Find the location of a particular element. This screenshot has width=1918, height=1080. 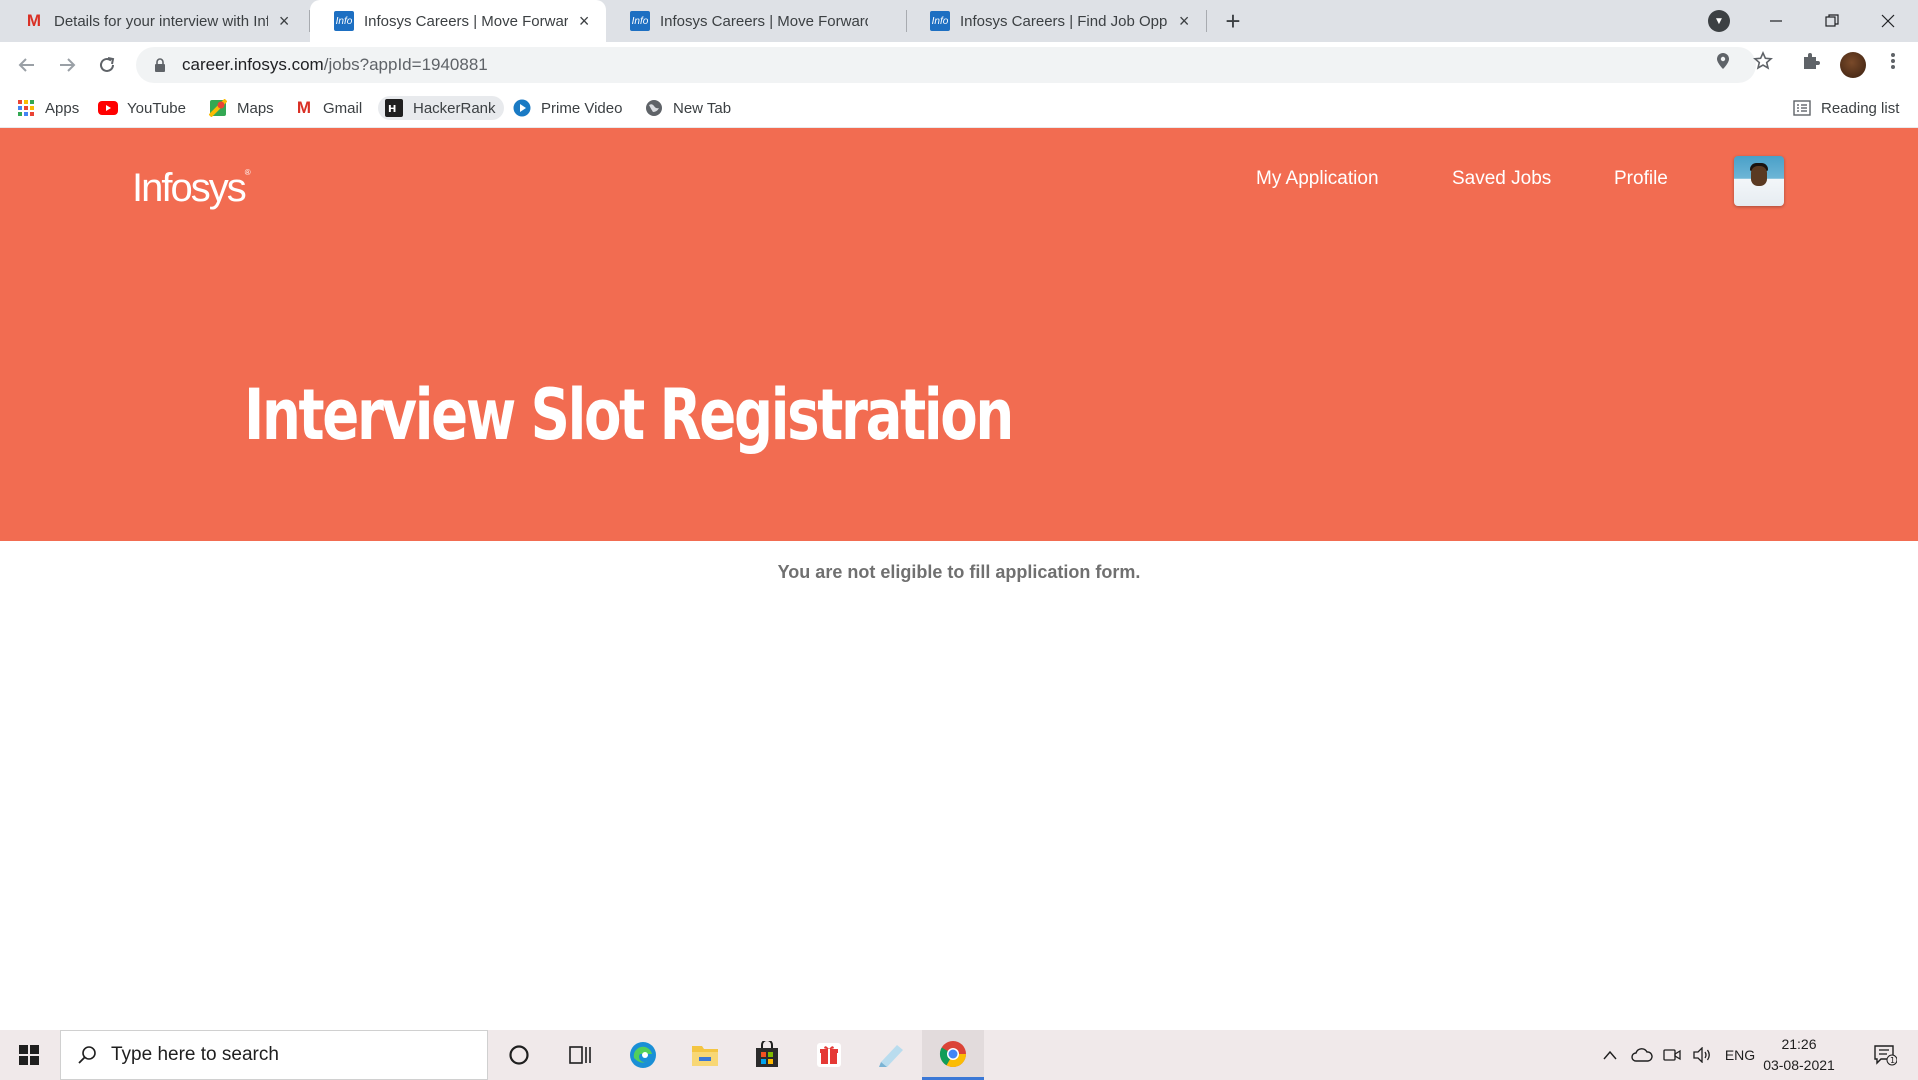

bookmark-hackerrank: H HackerRank is located at coordinates (441, 108).